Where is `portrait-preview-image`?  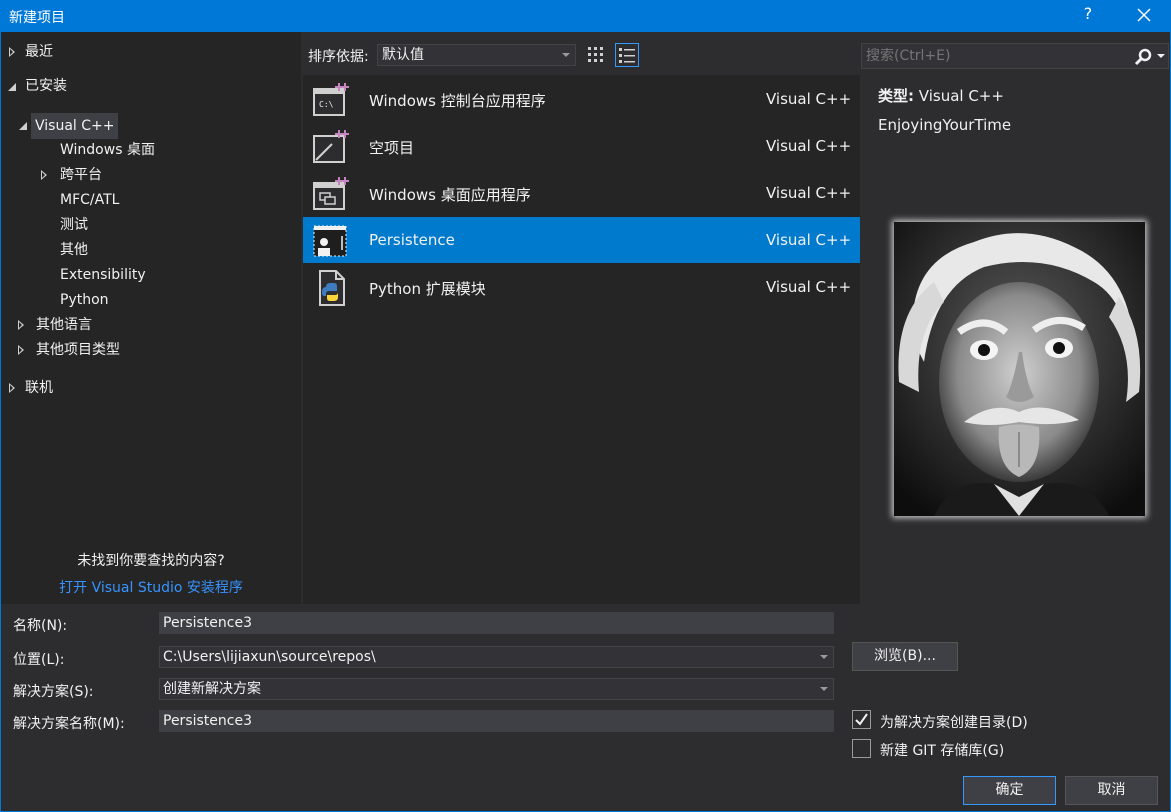
portrait-preview-image is located at coordinates (1019, 369).